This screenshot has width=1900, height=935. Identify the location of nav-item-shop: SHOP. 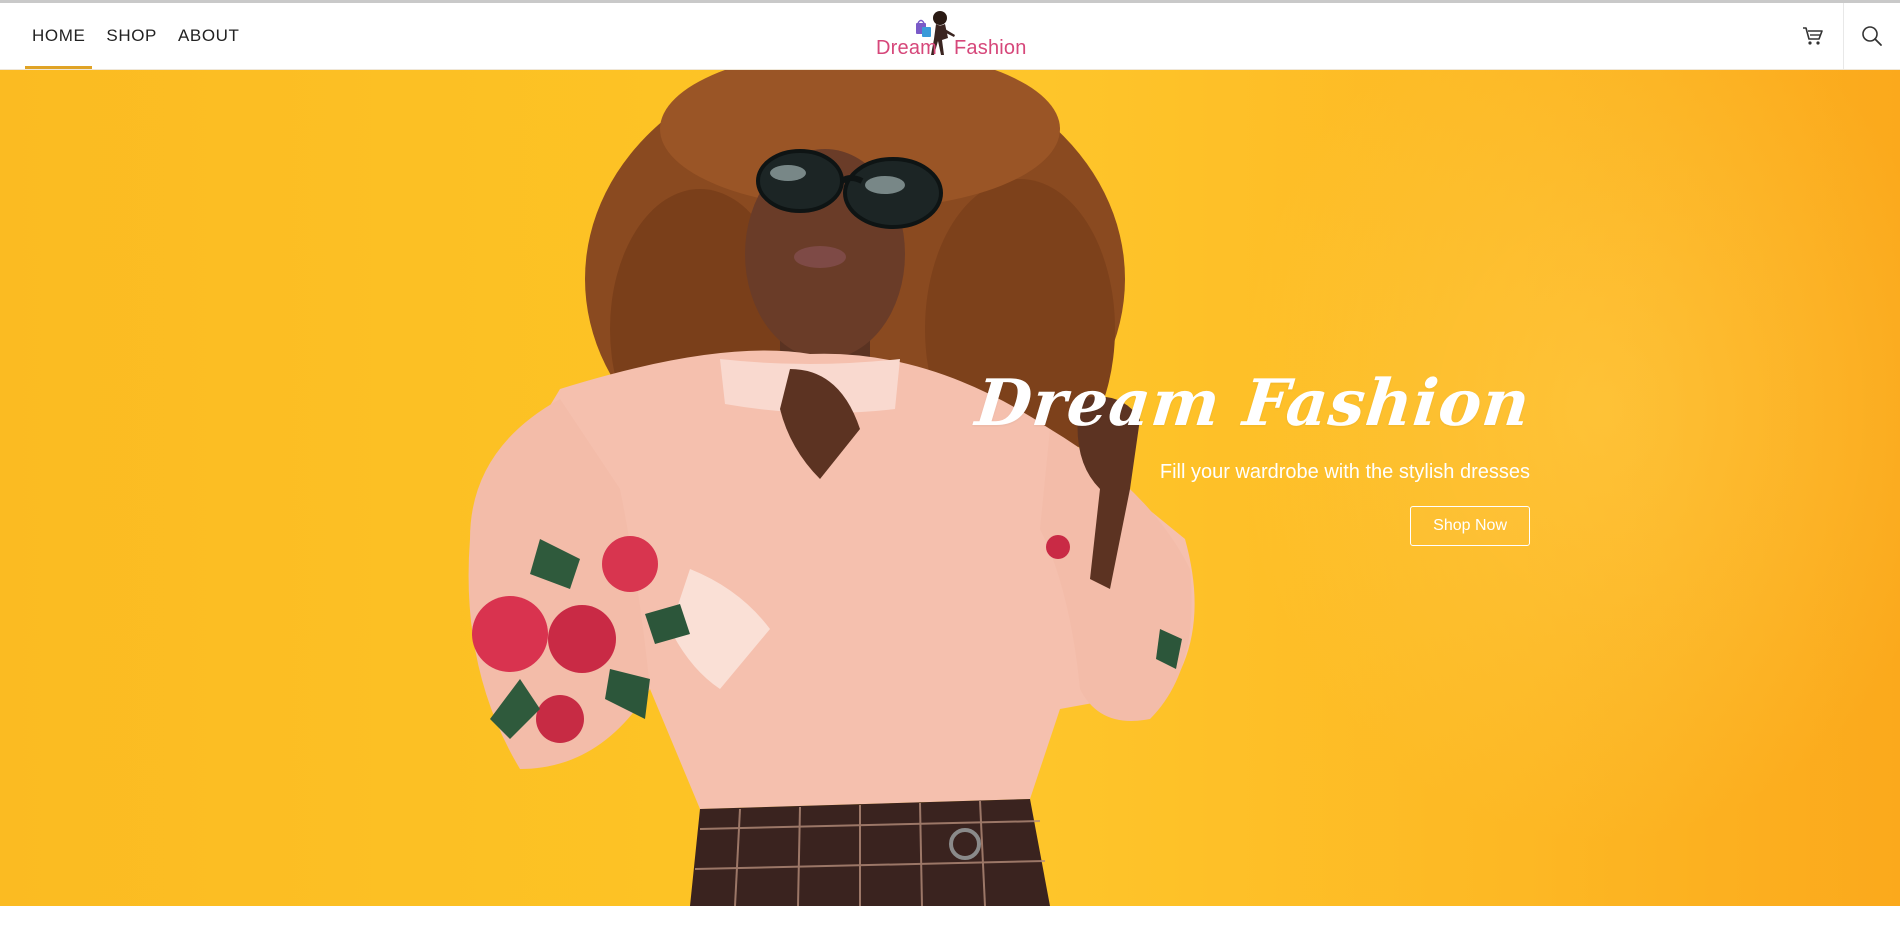
(131, 36).